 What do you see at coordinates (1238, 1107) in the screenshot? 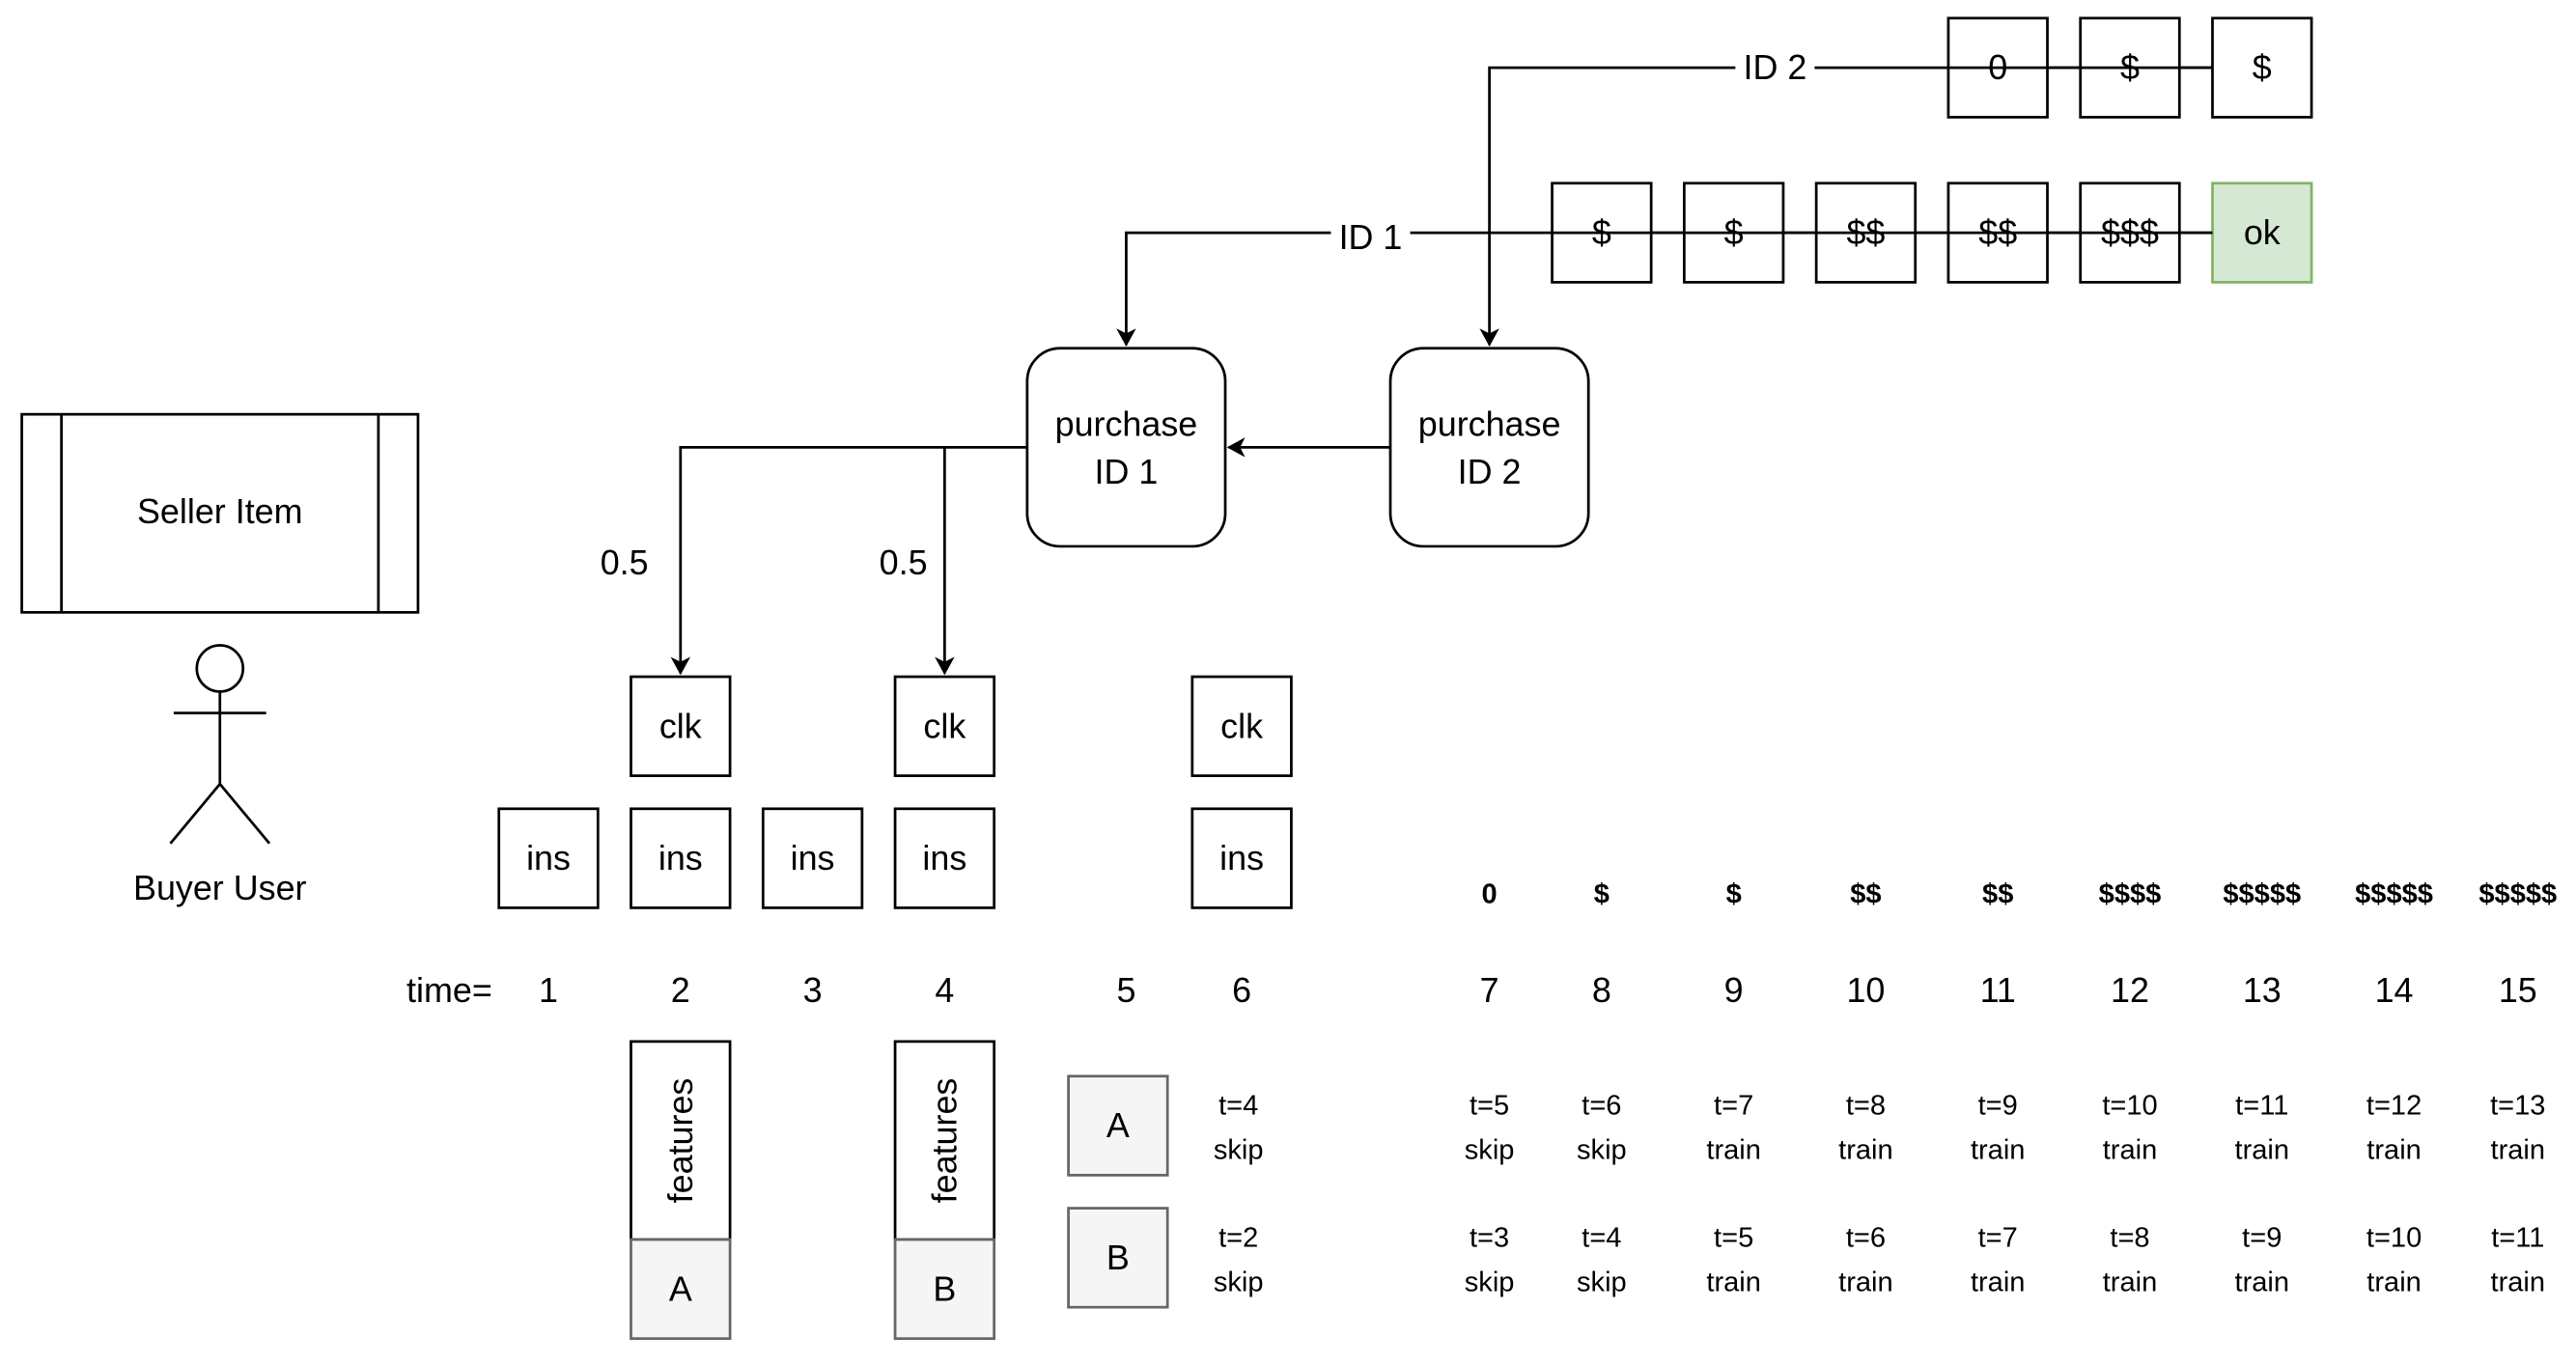
I see `pending-time-label: t=4` at bounding box center [1238, 1107].